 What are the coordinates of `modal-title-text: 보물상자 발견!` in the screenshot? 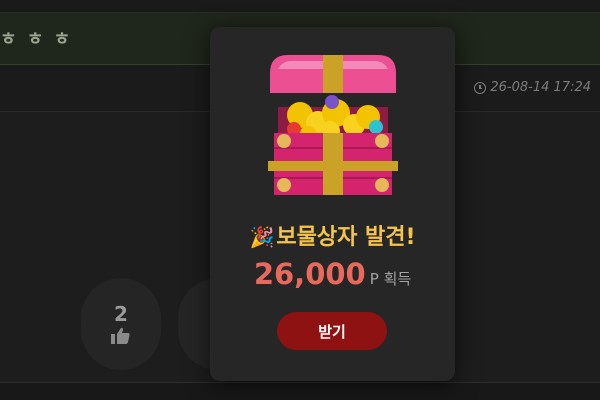 It's located at (346, 237).